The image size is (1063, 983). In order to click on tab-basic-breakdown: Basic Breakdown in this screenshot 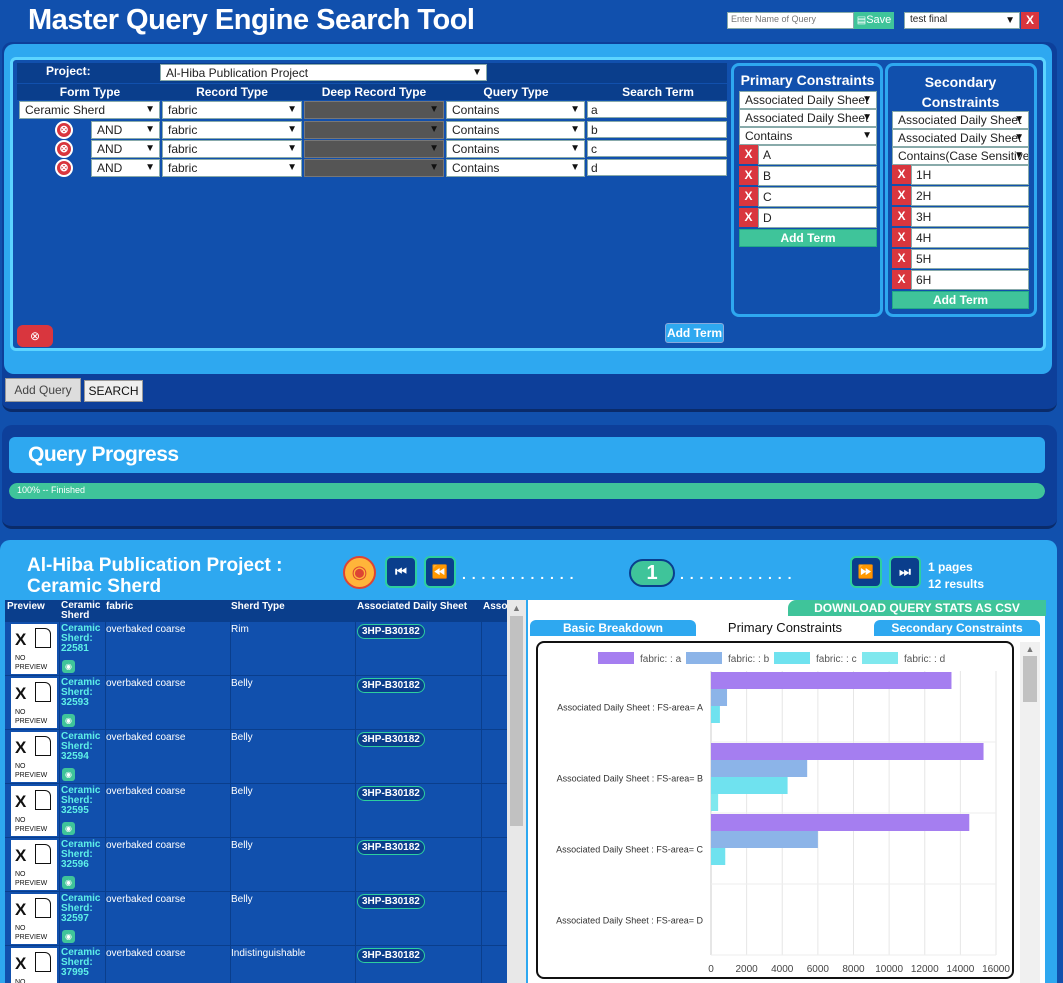, I will do `click(613, 628)`.